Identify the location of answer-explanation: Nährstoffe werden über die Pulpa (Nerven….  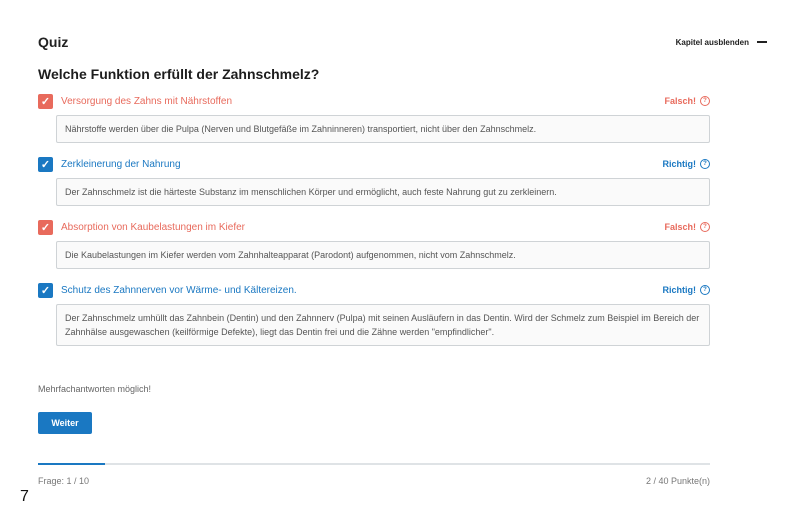
(383, 129).